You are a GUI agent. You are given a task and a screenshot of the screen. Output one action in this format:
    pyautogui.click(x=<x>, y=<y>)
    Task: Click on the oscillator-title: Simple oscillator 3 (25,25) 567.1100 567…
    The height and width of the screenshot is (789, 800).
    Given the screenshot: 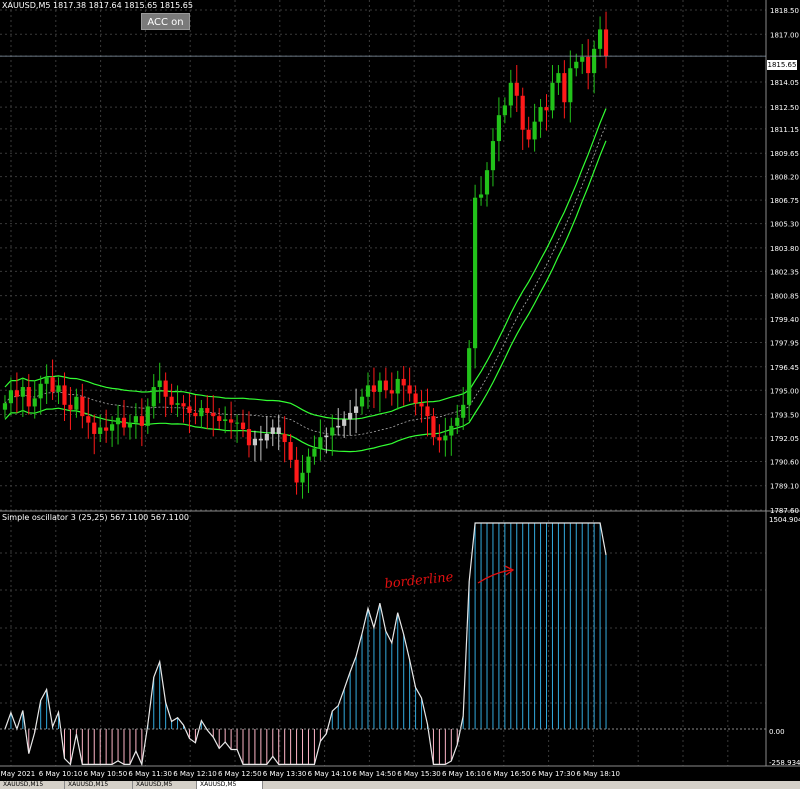 What is the action you would take?
    pyautogui.click(x=95, y=517)
    